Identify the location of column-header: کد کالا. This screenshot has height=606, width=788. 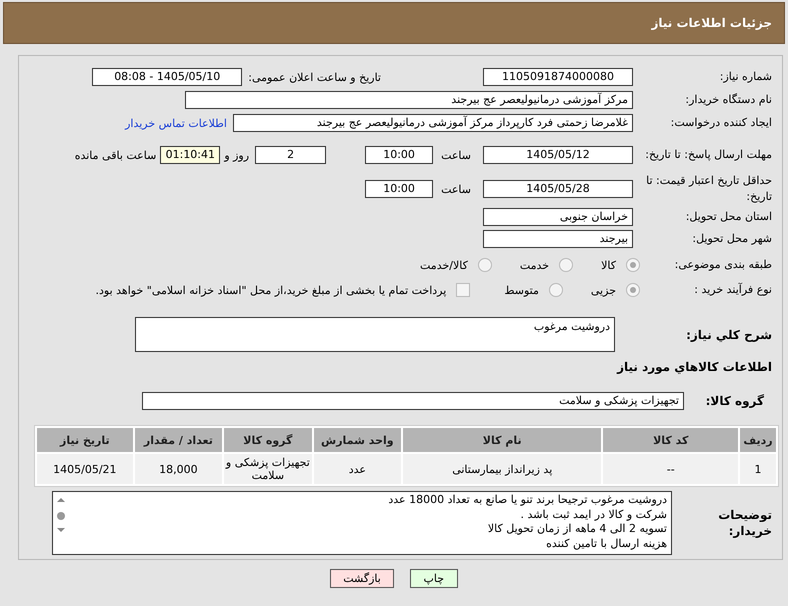
(670, 440).